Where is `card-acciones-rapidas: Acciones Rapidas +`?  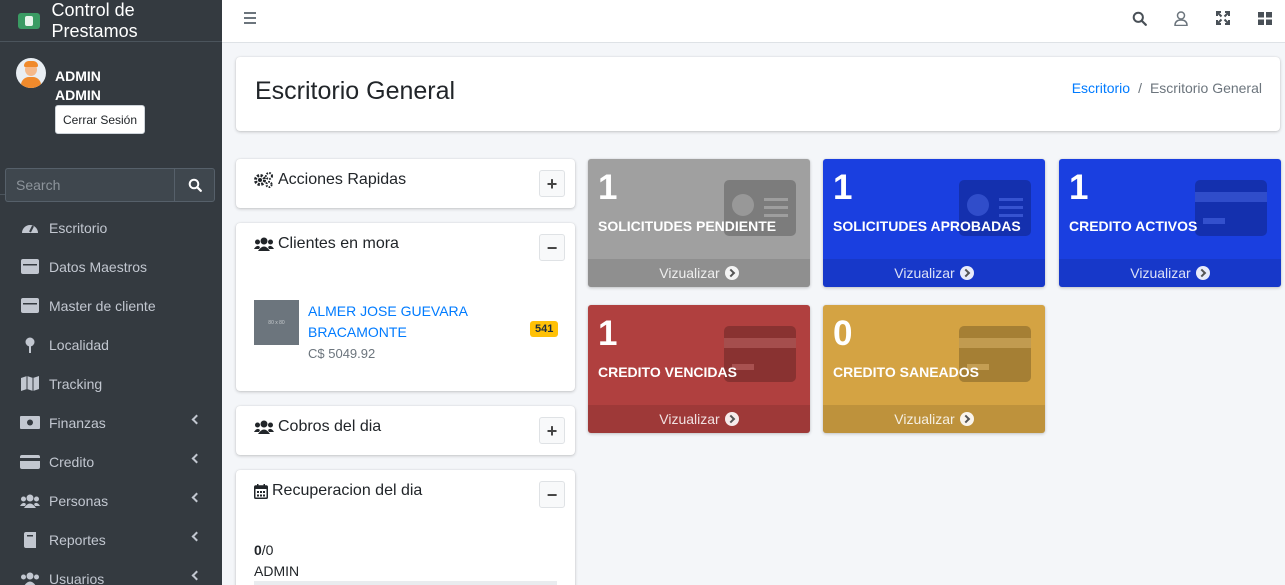
card-acciones-rapidas: Acciones Rapidas + is located at coordinates (405, 183).